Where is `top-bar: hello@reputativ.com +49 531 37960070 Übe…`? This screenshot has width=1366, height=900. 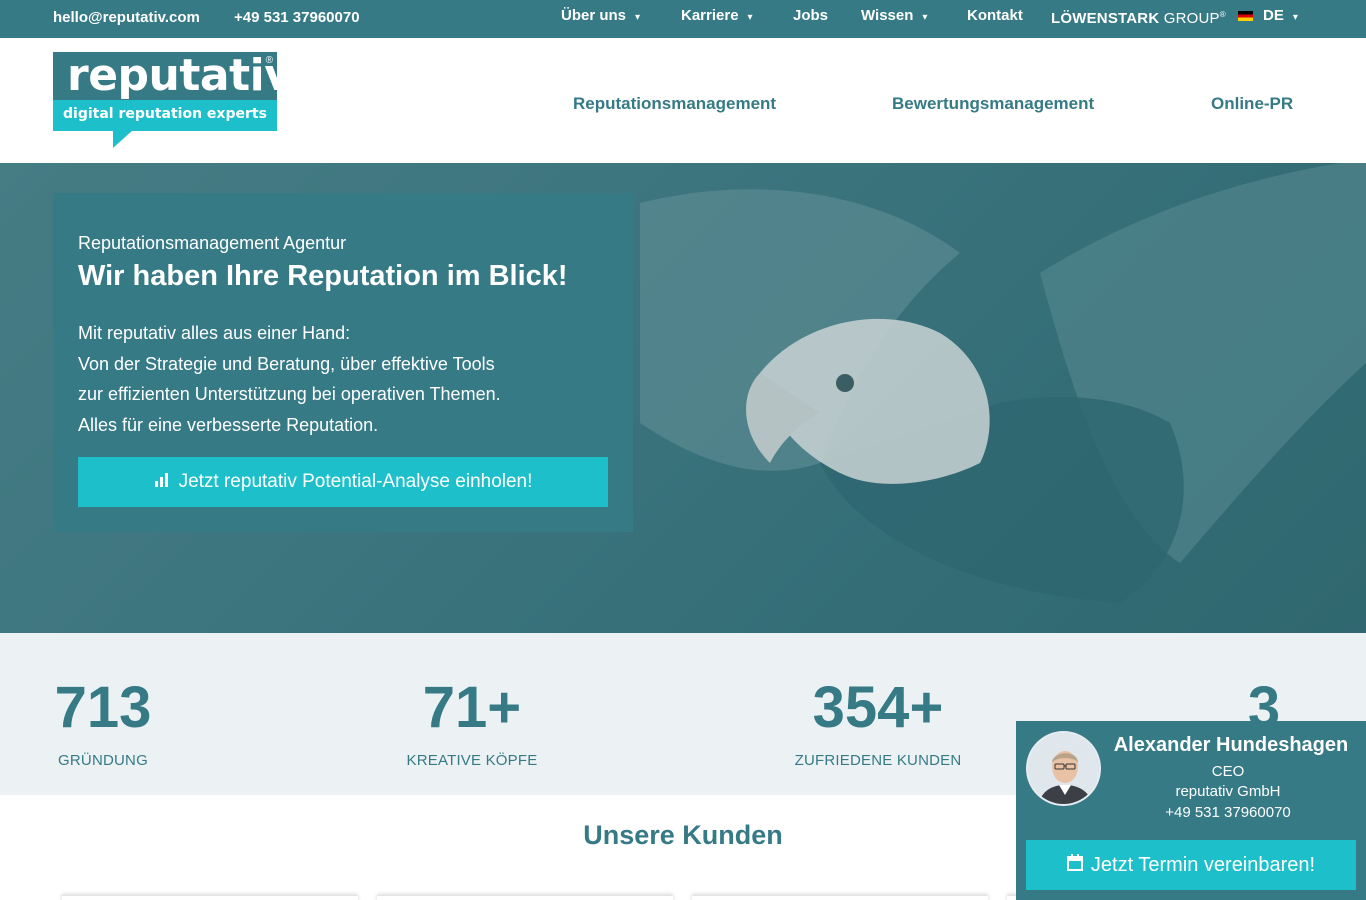 top-bar: hello@reputativ.com +49 531 37960070 Übe… is located at coordinates (683, 19).